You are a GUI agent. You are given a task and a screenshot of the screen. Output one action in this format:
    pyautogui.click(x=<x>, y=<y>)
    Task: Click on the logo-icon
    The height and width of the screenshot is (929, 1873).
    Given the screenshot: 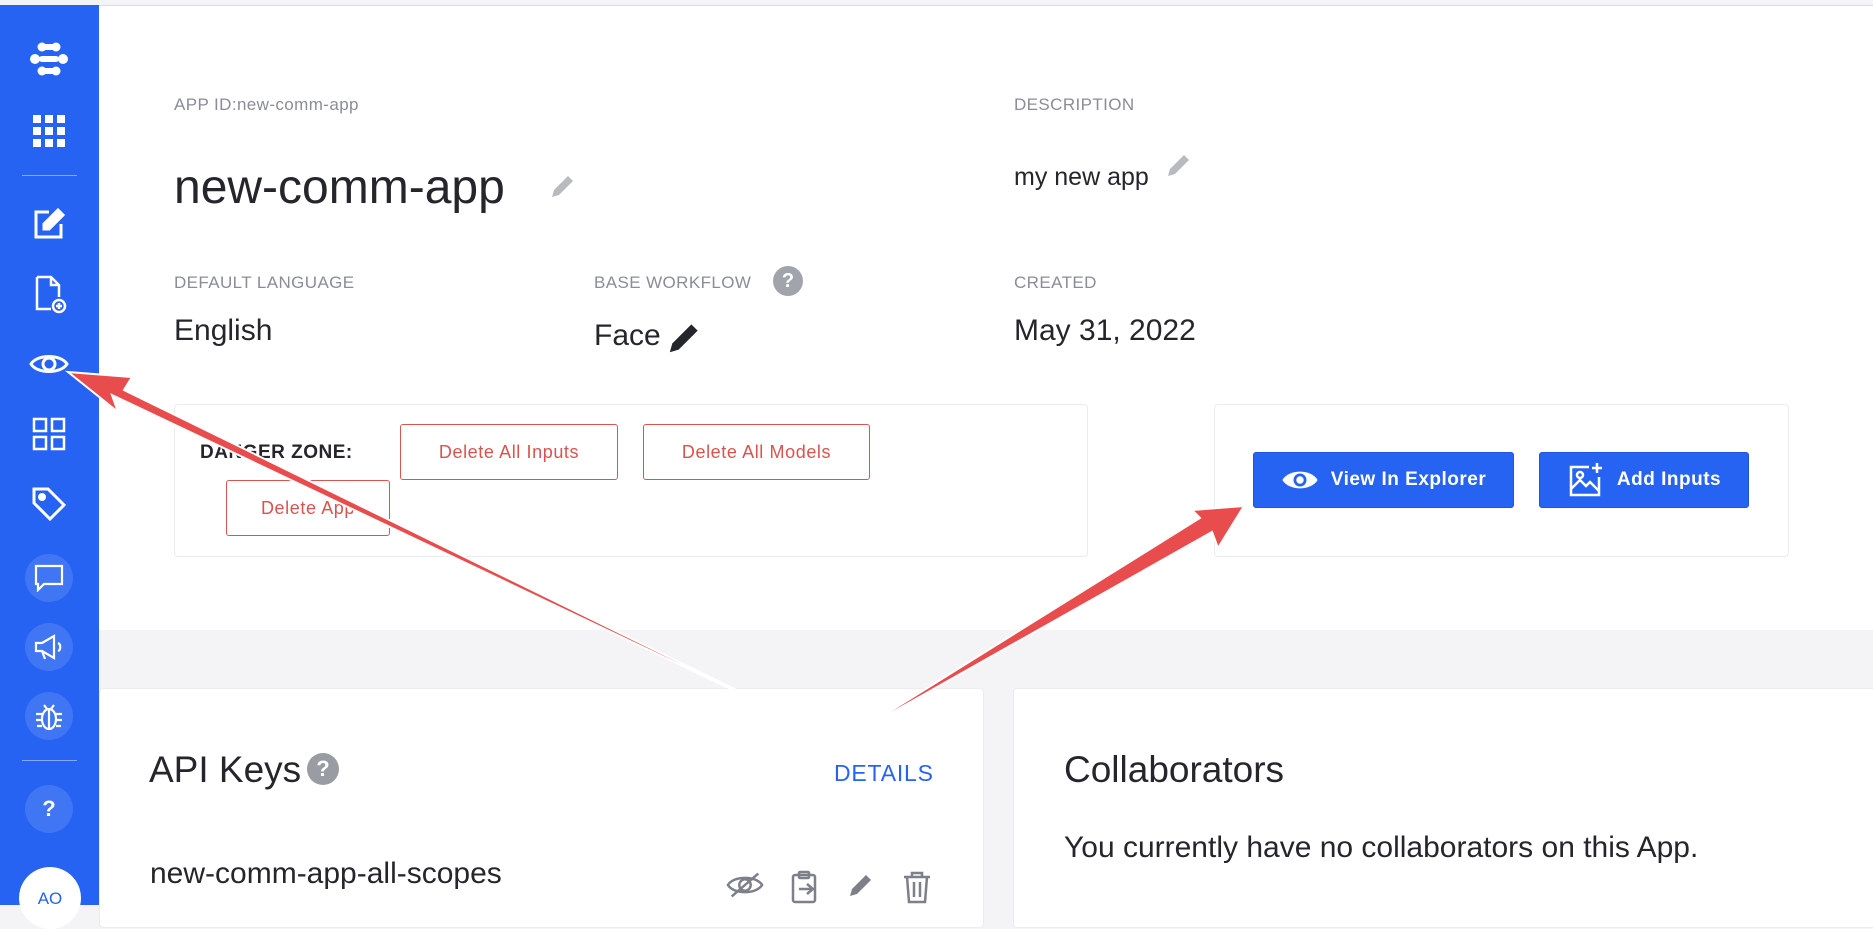 What is the action you would take?
    pyautogui.click(x=49, y=59)
    